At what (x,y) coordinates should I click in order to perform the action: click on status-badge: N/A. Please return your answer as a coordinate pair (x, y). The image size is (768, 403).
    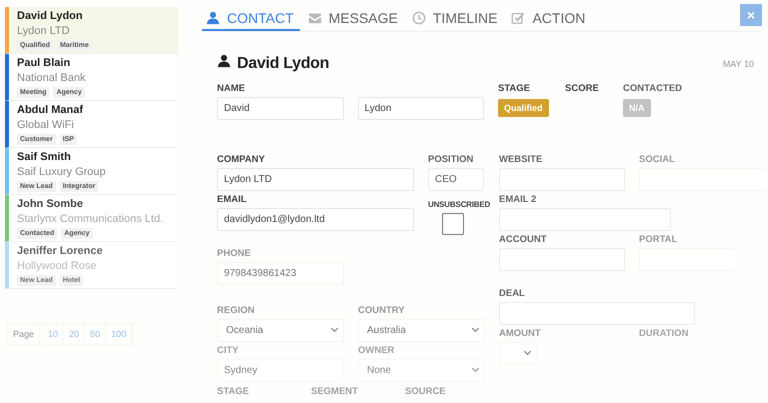
    Looking at the image, I should click on (636, 108).